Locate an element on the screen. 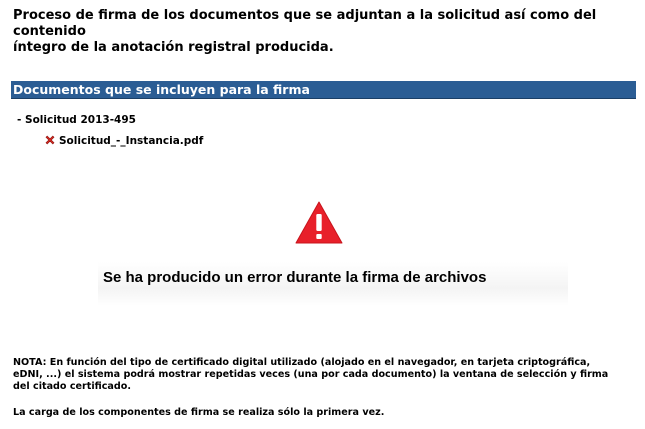 The width and height of the screenshot is (645, 429). tree-file-item: Solicitud_-_Instancia.pdf is located at coordinates (123, 141).